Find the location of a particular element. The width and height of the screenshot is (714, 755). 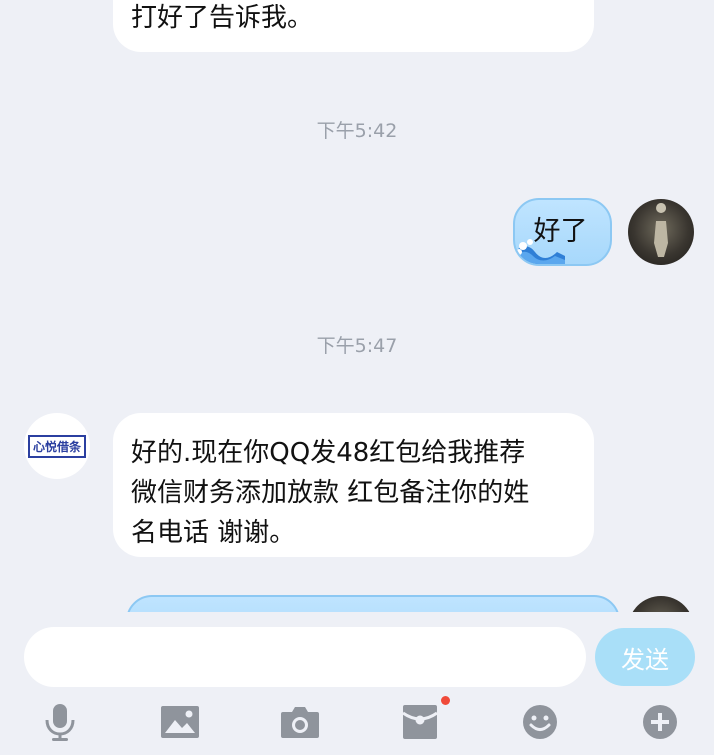

outgoing-message-bubble: 好了 is located at coordinates (562, 232).